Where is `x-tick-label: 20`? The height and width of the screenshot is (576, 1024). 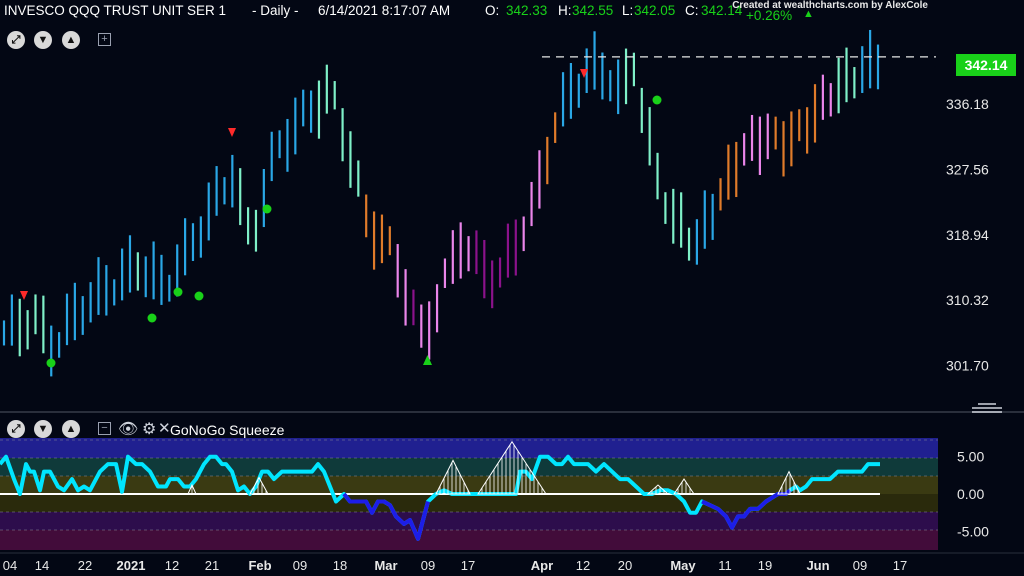
x-tick-label: 20 is located at coordinates (625, 565).